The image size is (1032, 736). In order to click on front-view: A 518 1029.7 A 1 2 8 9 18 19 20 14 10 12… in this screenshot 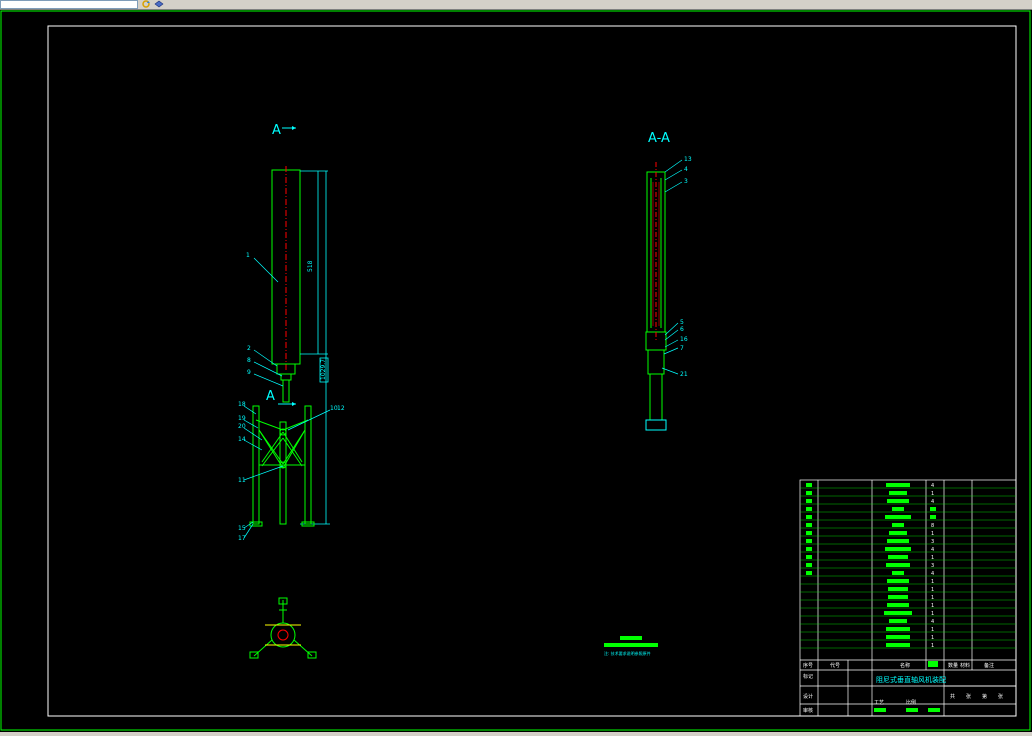, I will do `click(291, 332)`.